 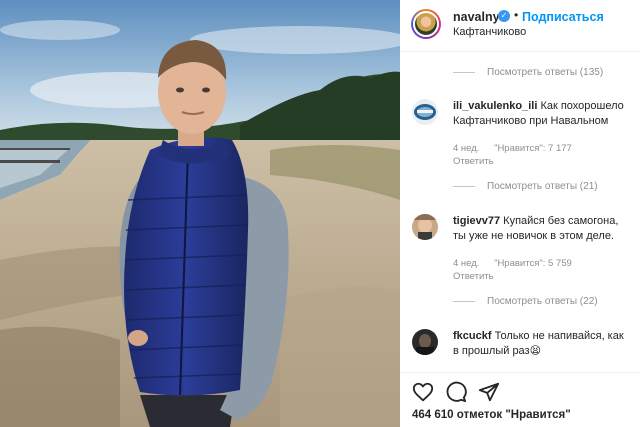 I want to click on view-replies-button: Посмотреть ответы (22), so click(x=525, y=301).